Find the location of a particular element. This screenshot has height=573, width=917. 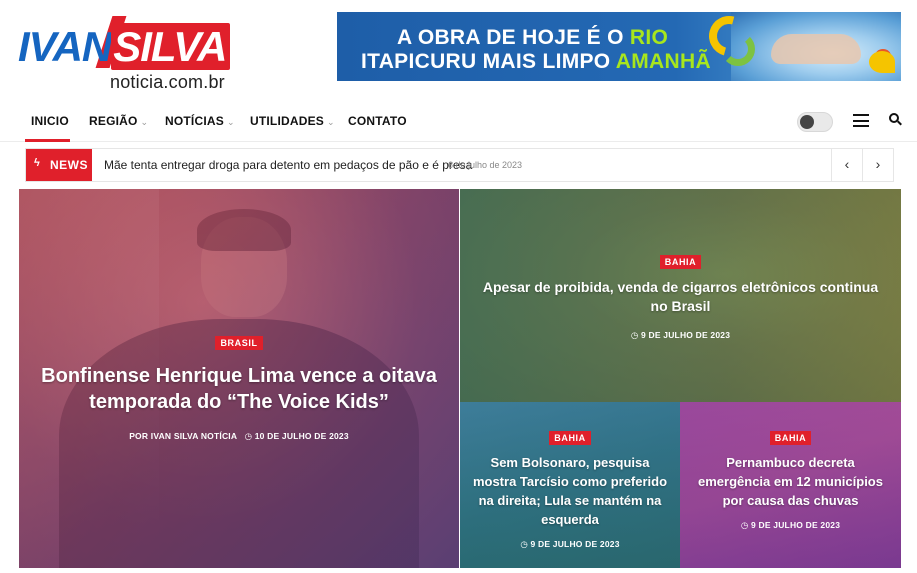

category-badge: BRASIL is located at coordinates (239, 343).